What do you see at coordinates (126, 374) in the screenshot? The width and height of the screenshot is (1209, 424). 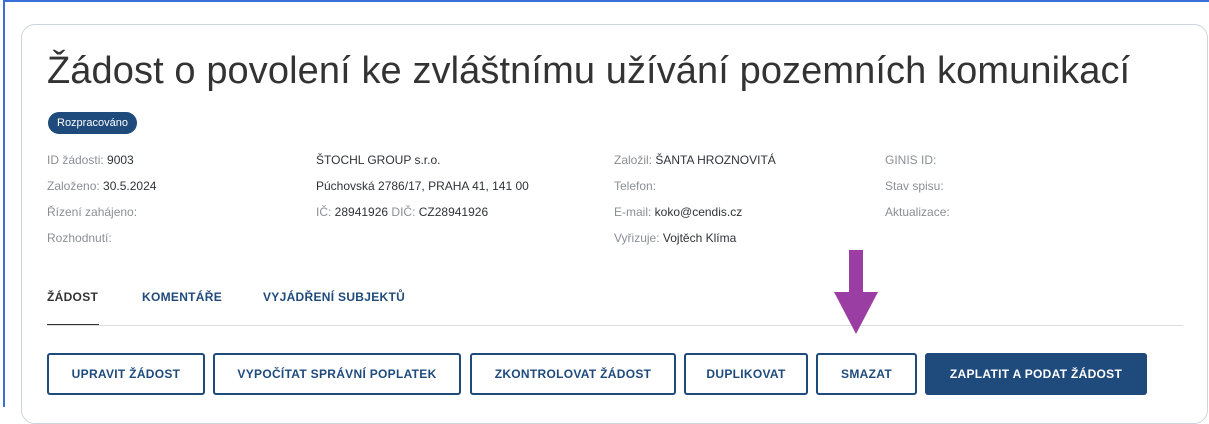 I see `edit-request-button: UPRAVIT ŽÁDOST` at bounding box center [126, 374].